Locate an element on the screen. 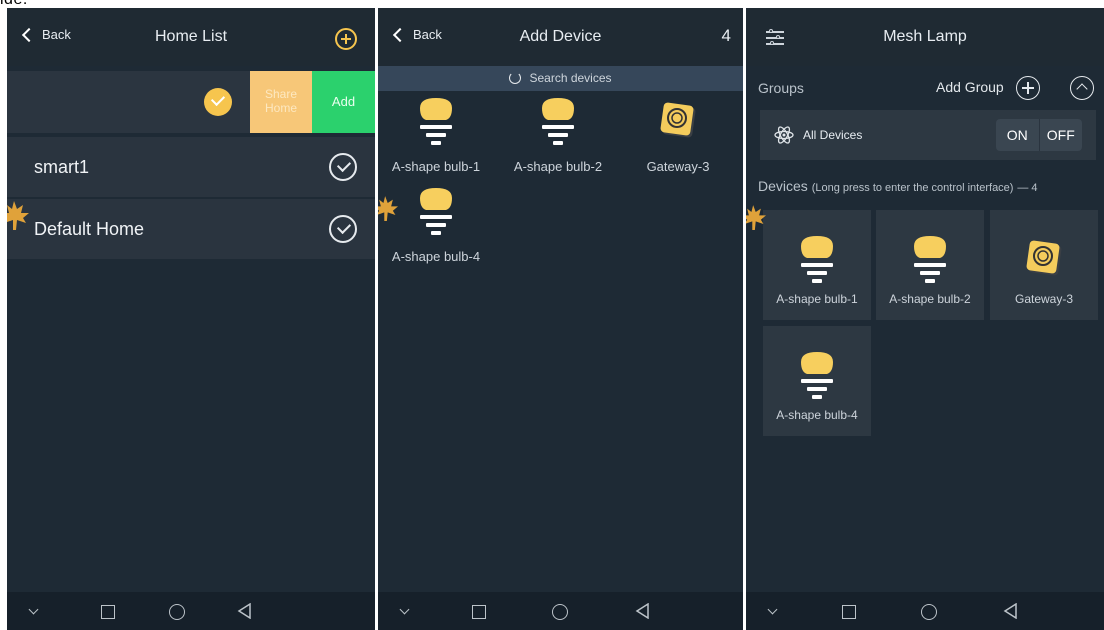 This screenshot has width=1104, height=630. device-item: Gateway-3 is located at coordinates (678, 137).